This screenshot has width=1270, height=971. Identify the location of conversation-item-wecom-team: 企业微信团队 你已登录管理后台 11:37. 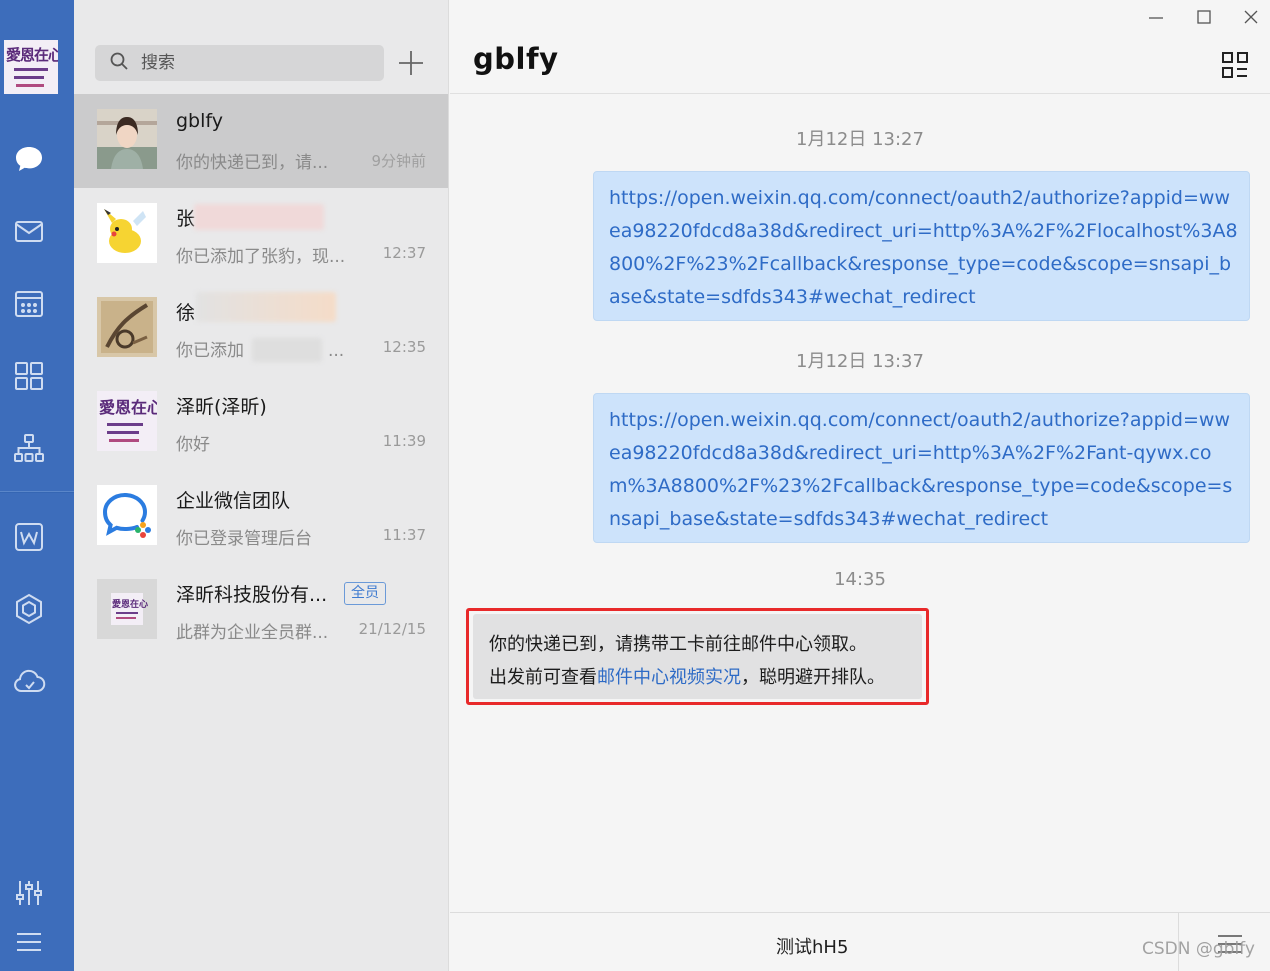
(261, 517).